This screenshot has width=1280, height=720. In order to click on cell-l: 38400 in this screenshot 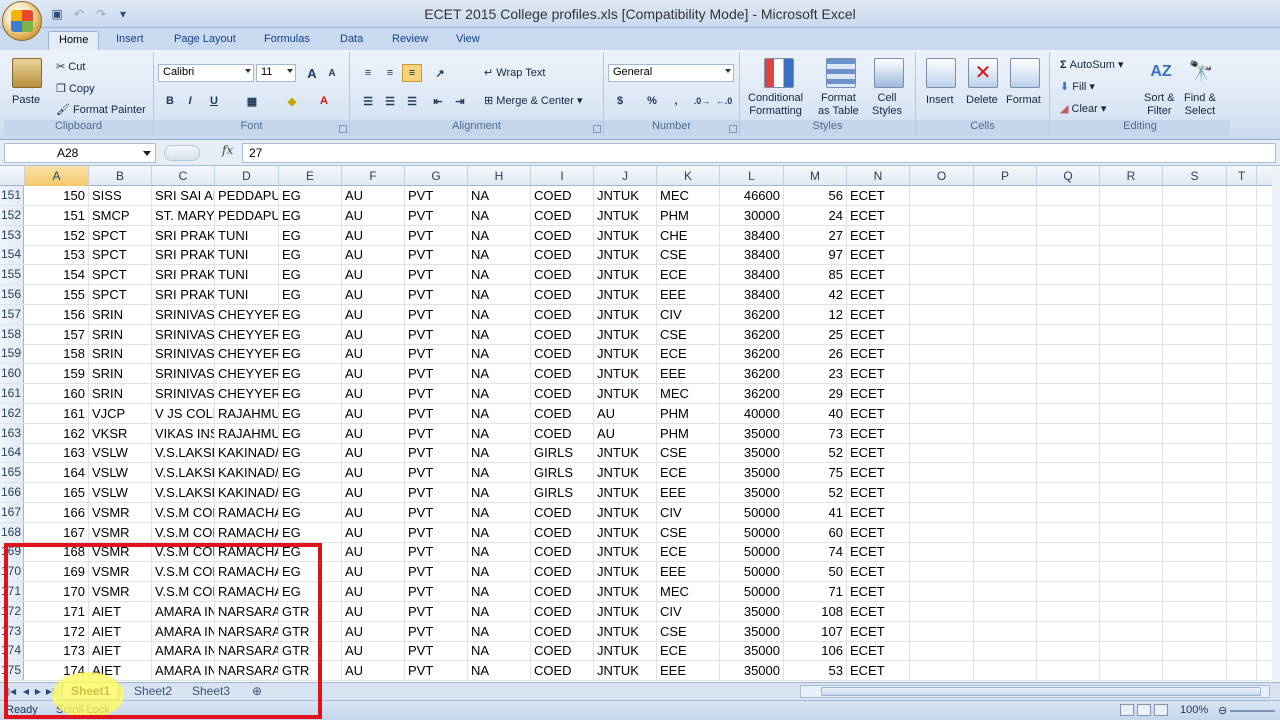, I will do `click(752, 255)`.